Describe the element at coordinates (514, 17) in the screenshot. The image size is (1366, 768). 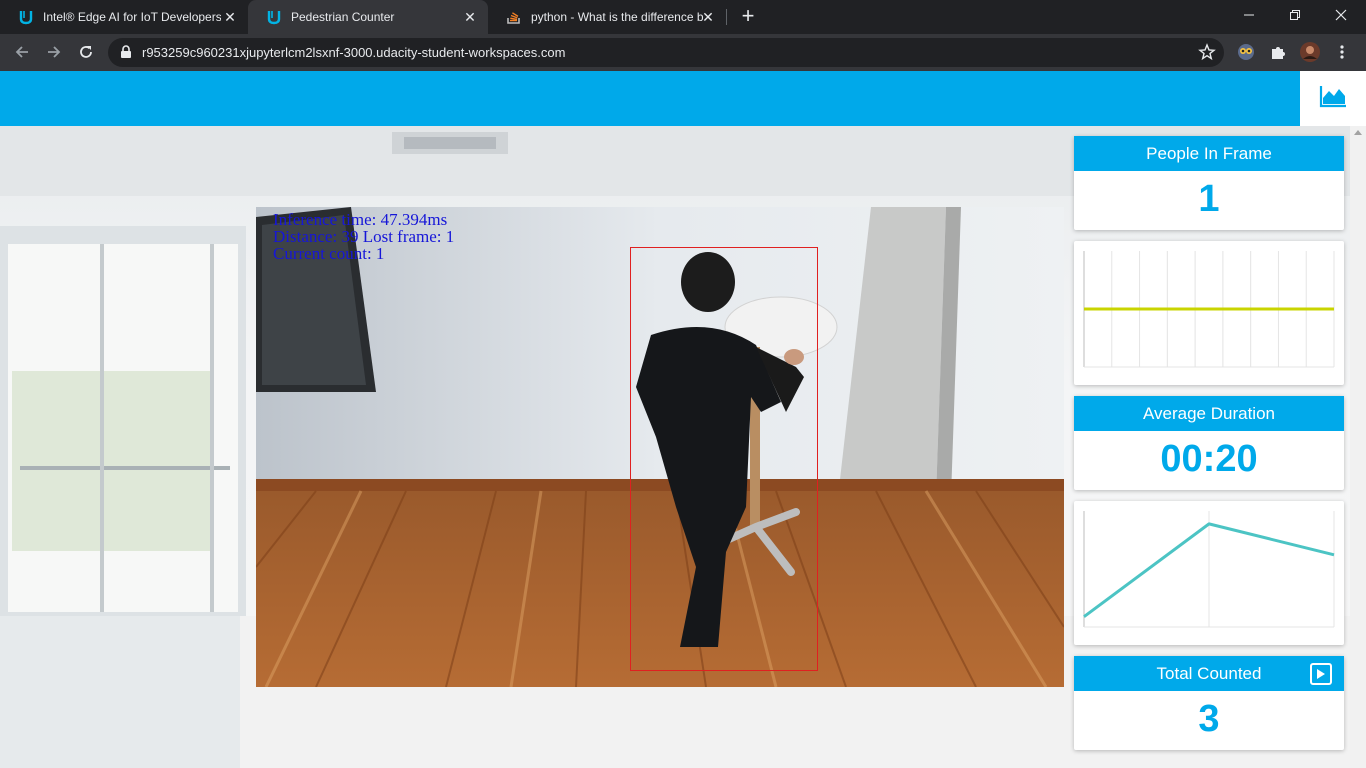
I see `stackoverflow-icon` at that location.